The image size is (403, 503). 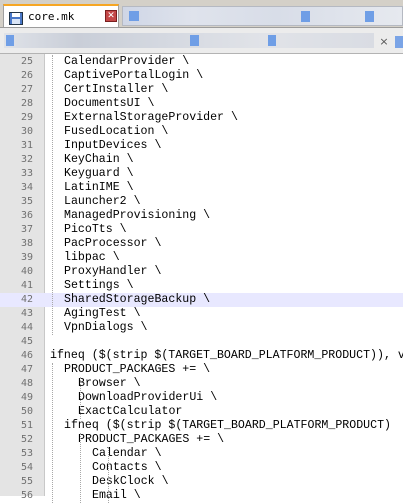 What do you see at coordinates (127, 61) in the screenshot?
I see `code-text: CalendarProvider \` at bounding box center [127, 61].